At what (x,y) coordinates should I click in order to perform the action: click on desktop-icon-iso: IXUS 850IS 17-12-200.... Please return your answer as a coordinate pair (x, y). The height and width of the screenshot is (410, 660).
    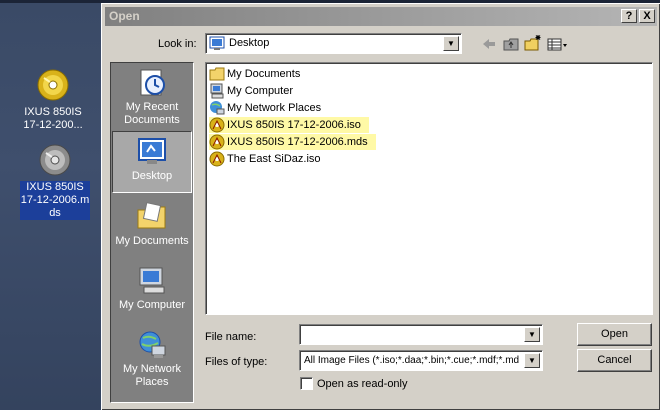
    Looking at the image, I should click on (53, 100).